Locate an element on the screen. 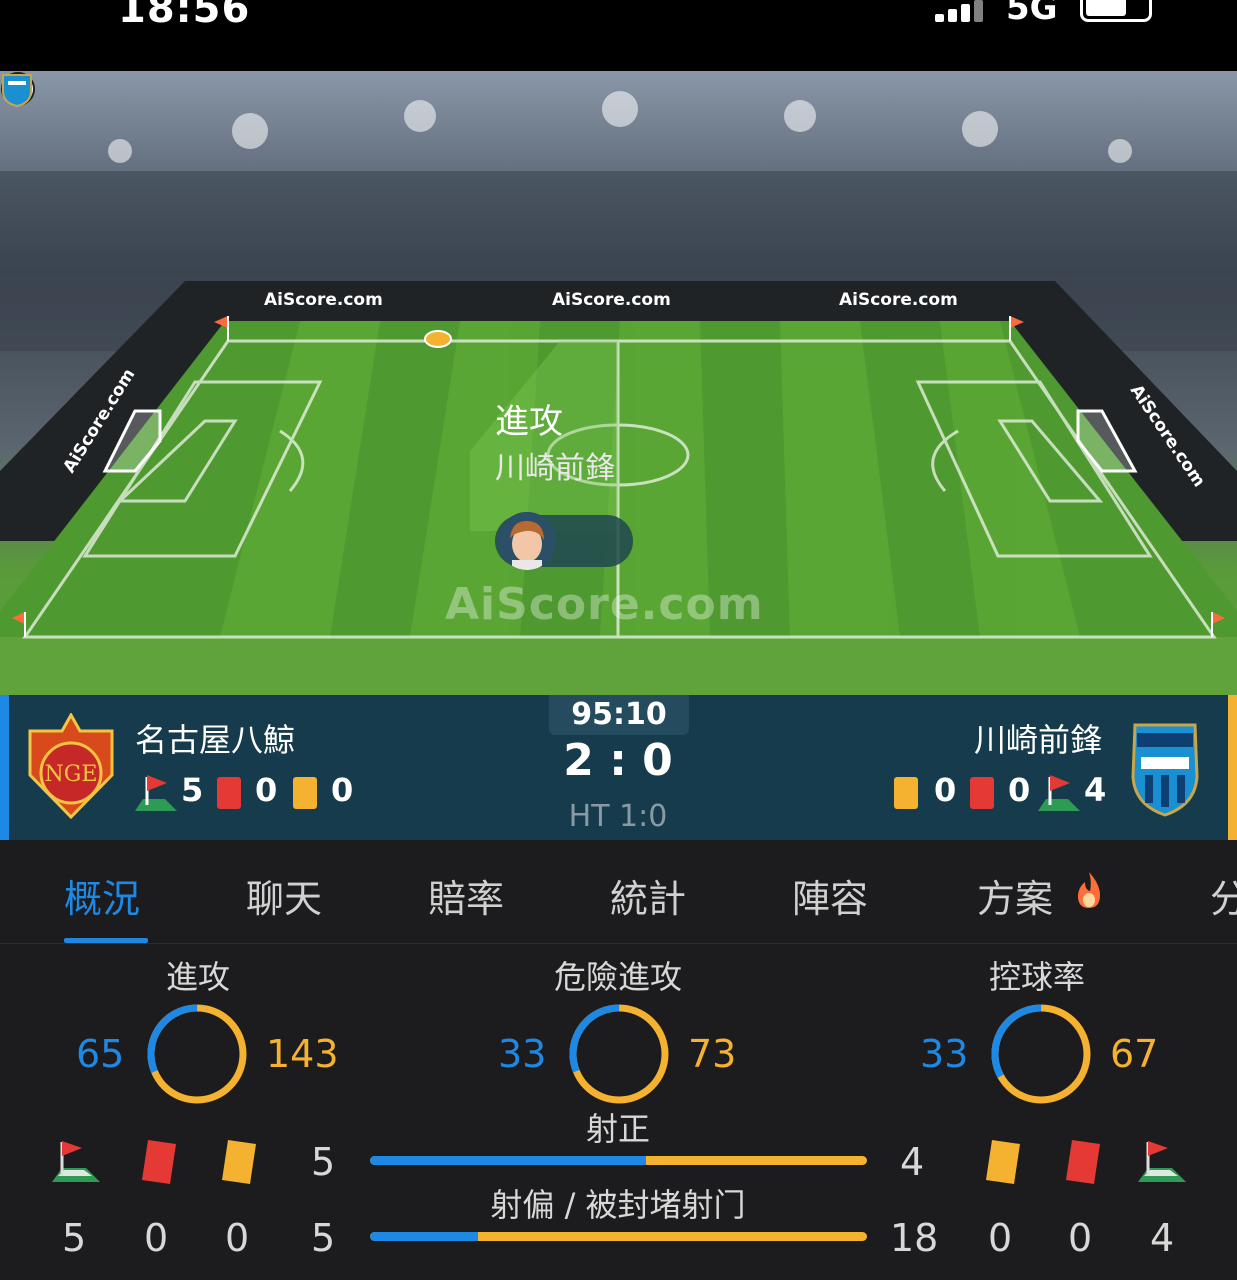  tab-more: 分 is located at coordinates (1223, 895).